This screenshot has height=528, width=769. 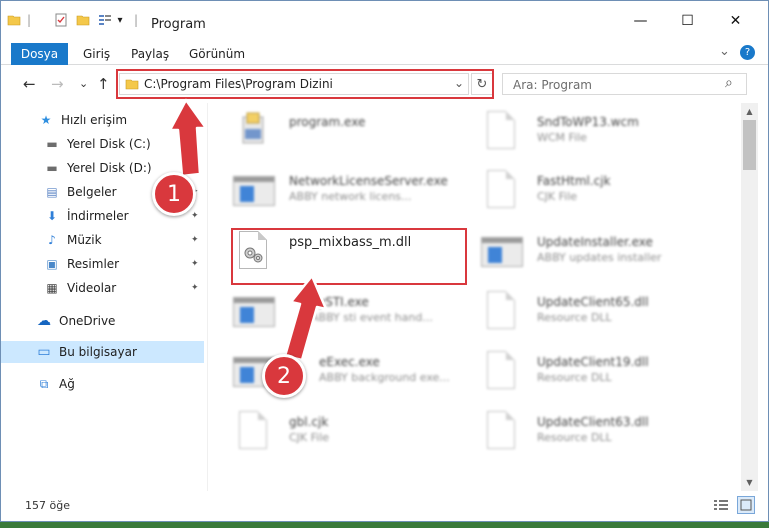 What do you see at coordinates (593, 422) in the screenshot?
I see `file-name: UpdateClient63.dll` at bounding box center [593, 422].